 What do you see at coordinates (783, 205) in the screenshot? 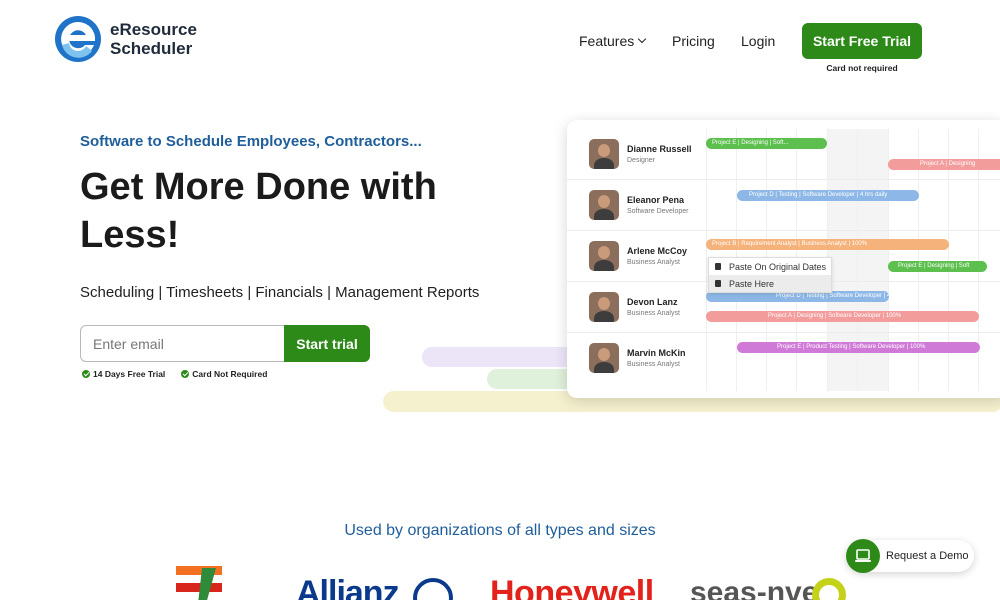
I see `resource-row: Eleanor Pena Software Developer` at bounding box center [783, 205].